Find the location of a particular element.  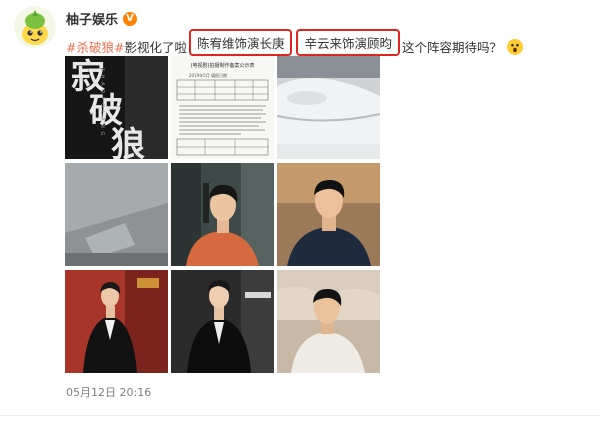

post-text-question: 这个阵容期待吗？ is located at coordinates (452, 47).